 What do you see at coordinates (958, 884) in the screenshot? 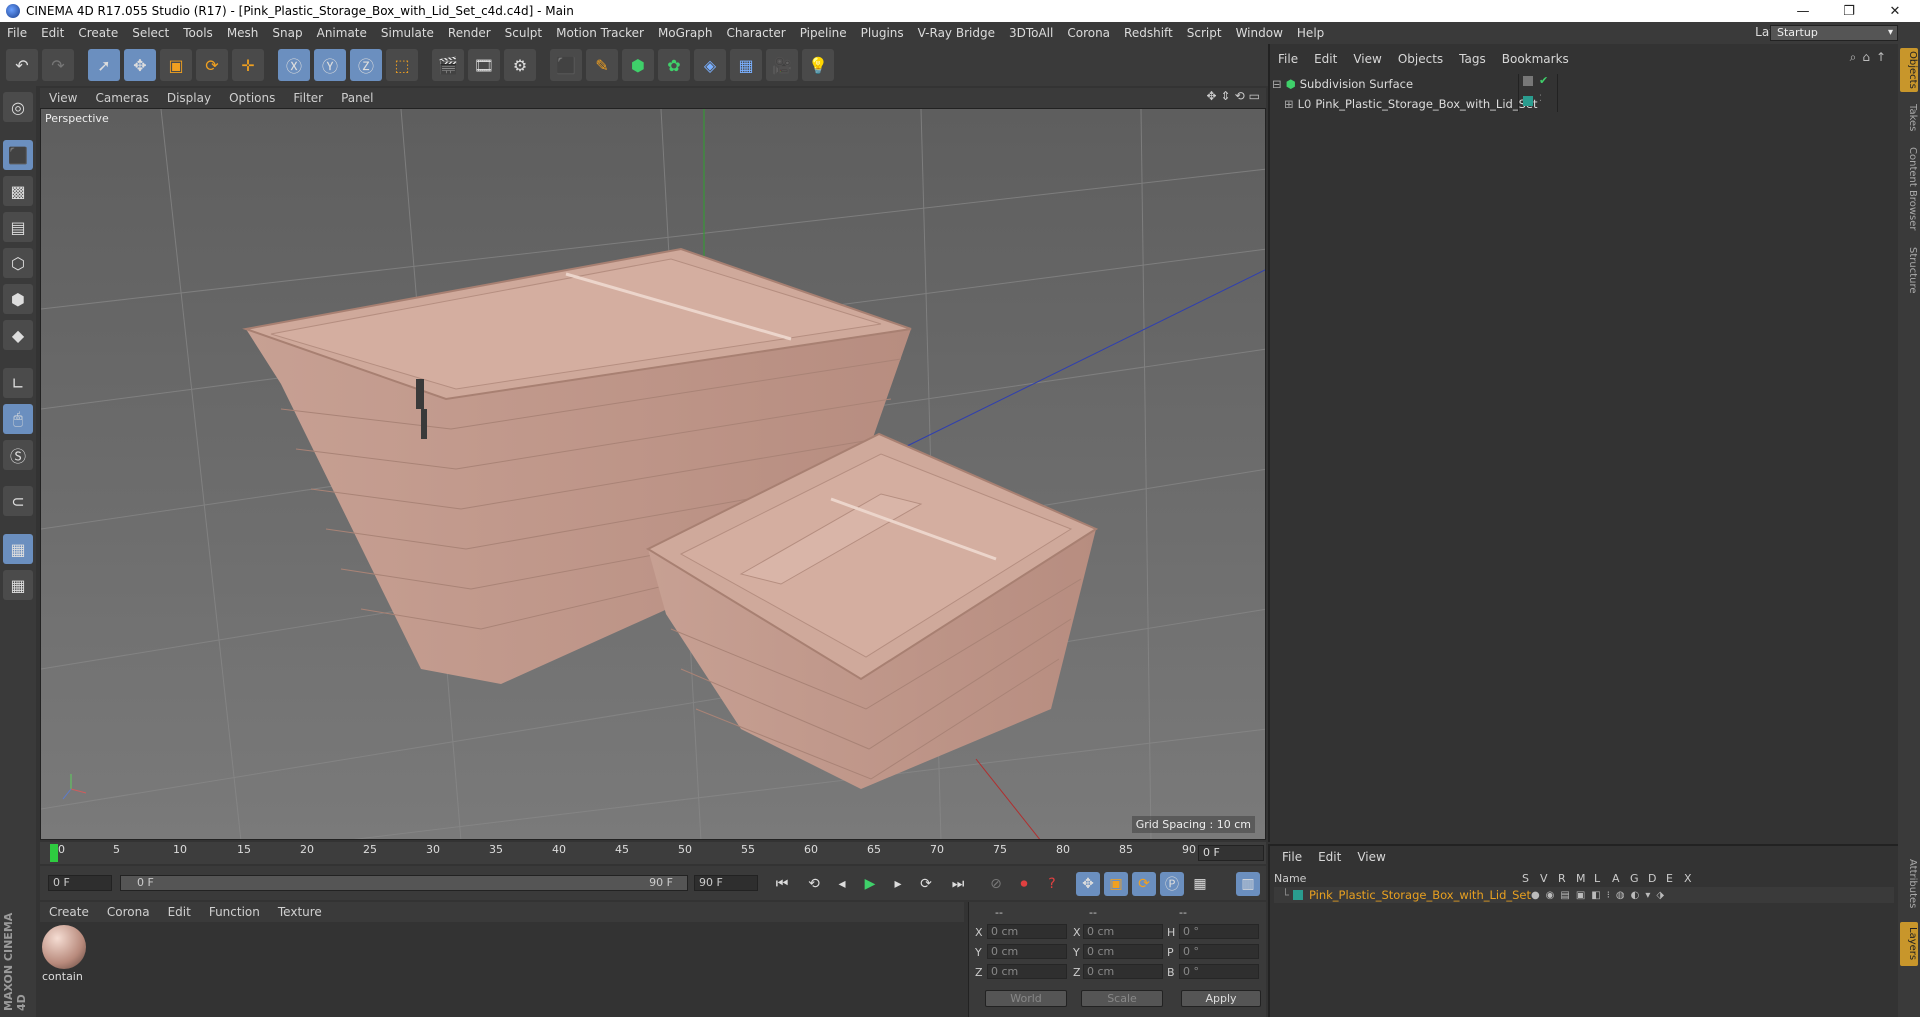
I see `go-to-end-icon: ⏭` at bounding box center [958, 884].